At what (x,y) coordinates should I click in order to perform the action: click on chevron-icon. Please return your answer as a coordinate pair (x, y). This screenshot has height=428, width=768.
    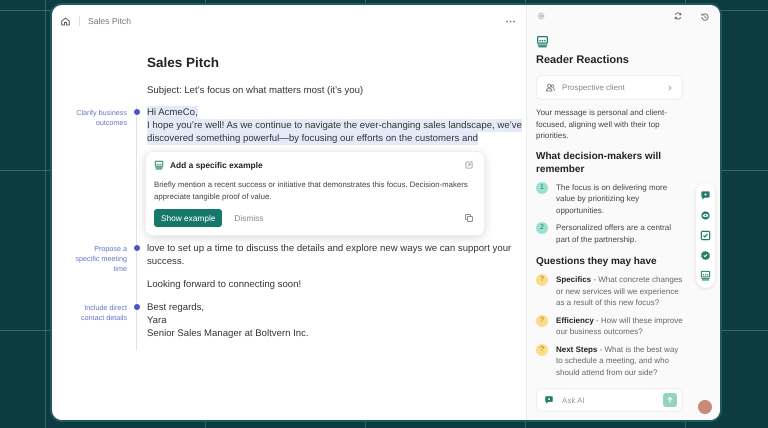
    Looking at the image, I should click on (670, 88).